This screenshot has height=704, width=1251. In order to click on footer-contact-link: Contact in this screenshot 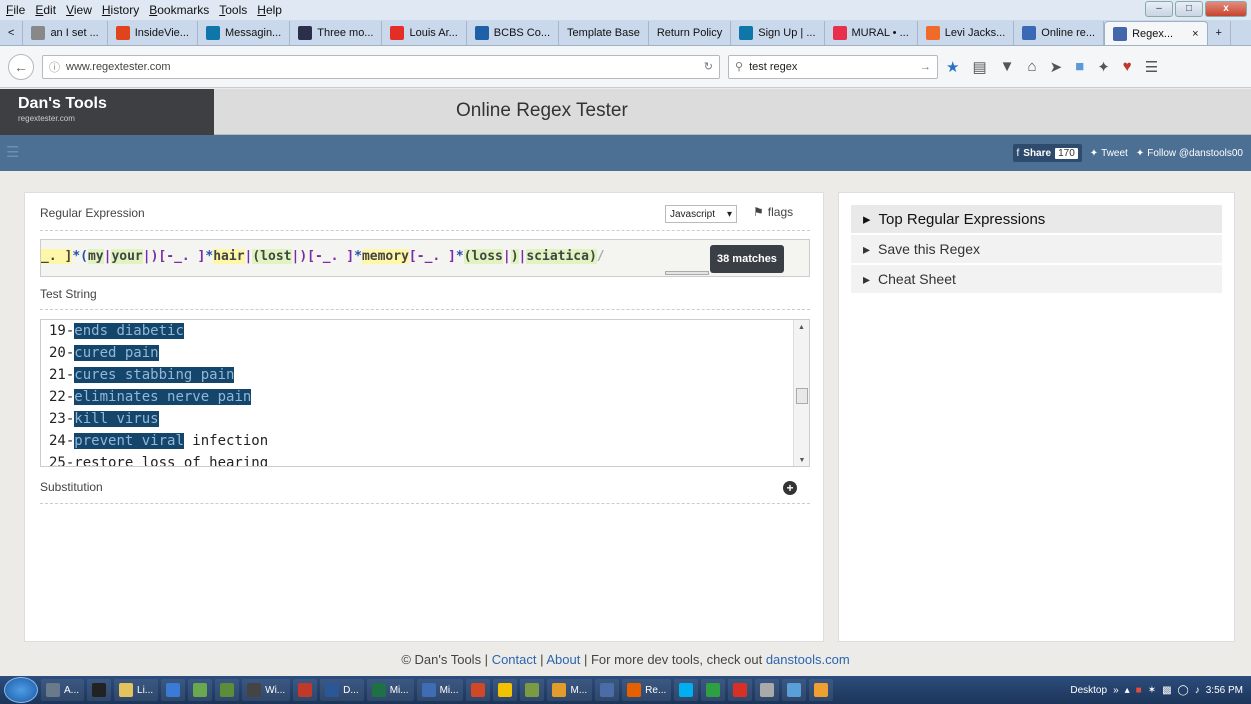, I will do `click(514, 659)`.